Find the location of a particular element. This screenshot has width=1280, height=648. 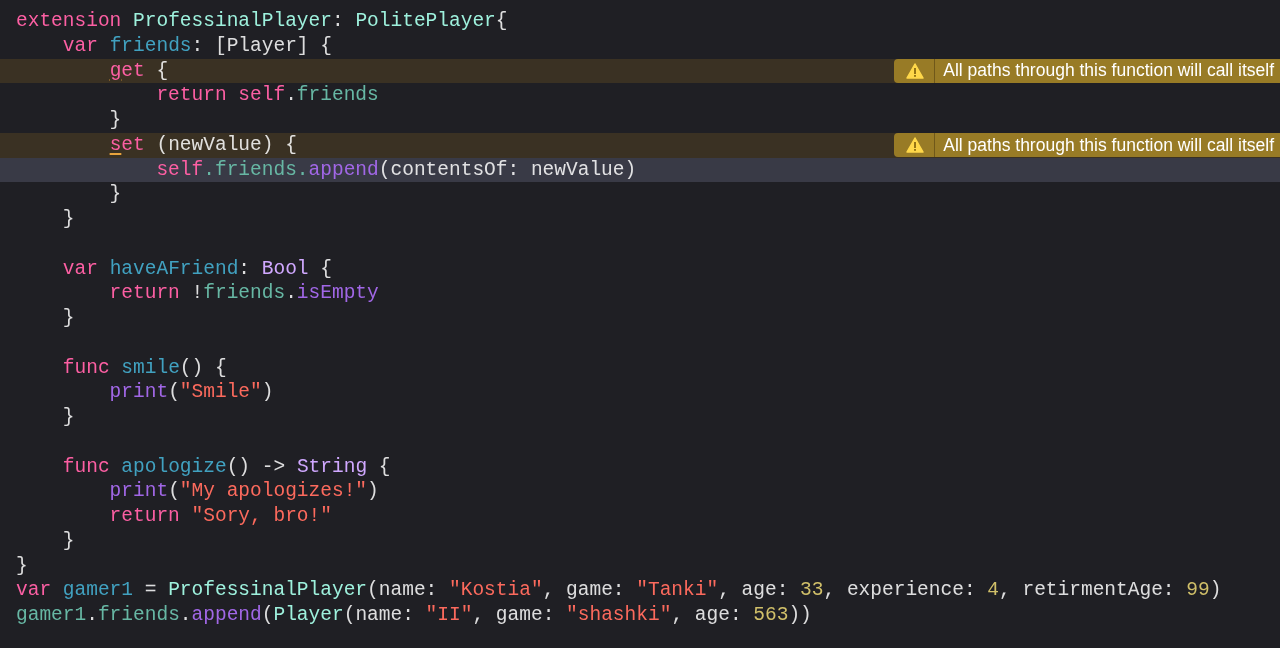

code-line: var friends: [Player] { is located at coordinates (196, 46).